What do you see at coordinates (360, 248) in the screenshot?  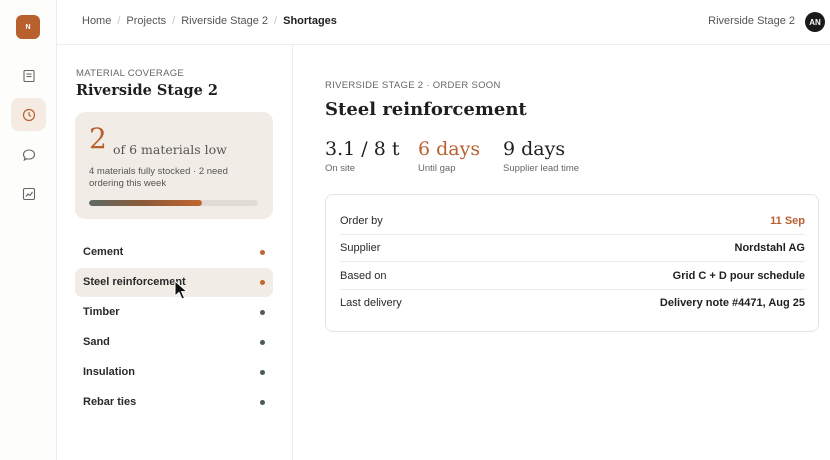 I see `detail-row-label: Supplier` at bounding box center [360, 248].